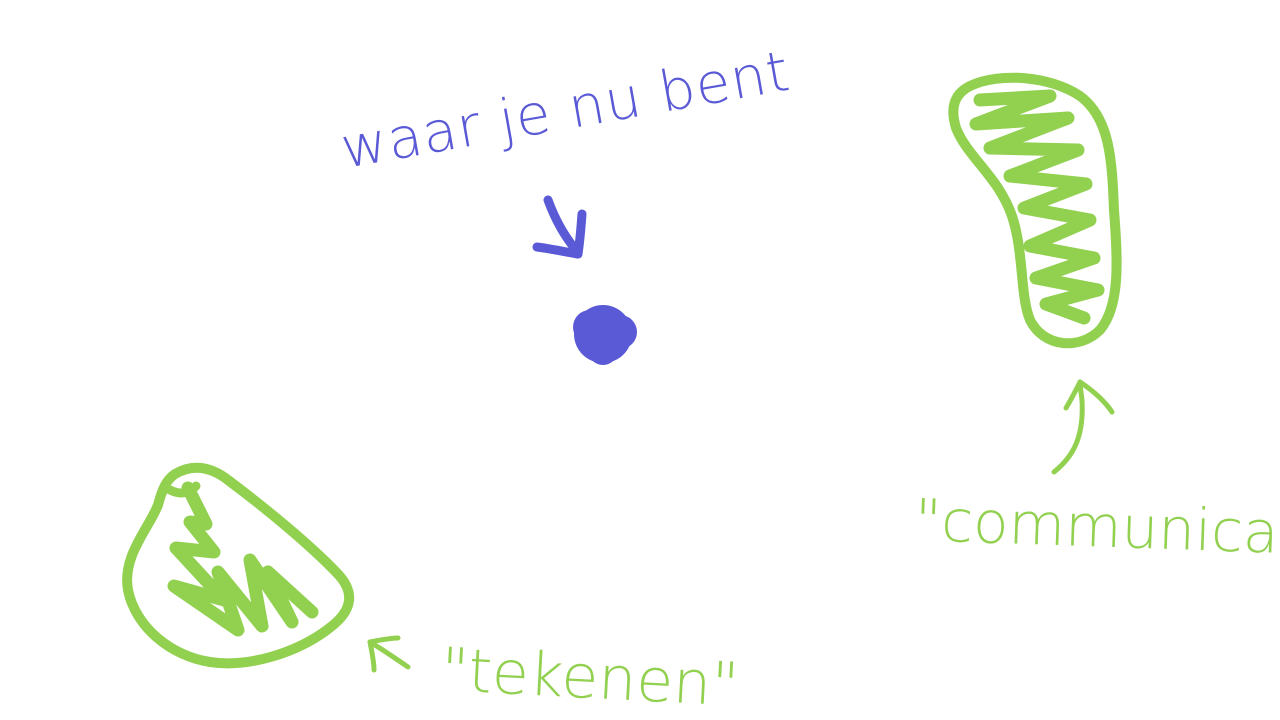 The height and width of the screenshot is (720, 1280). Describe the element at coordinates (1083, 427) in the screenshot. I see `communication-label-arrow` at that location.